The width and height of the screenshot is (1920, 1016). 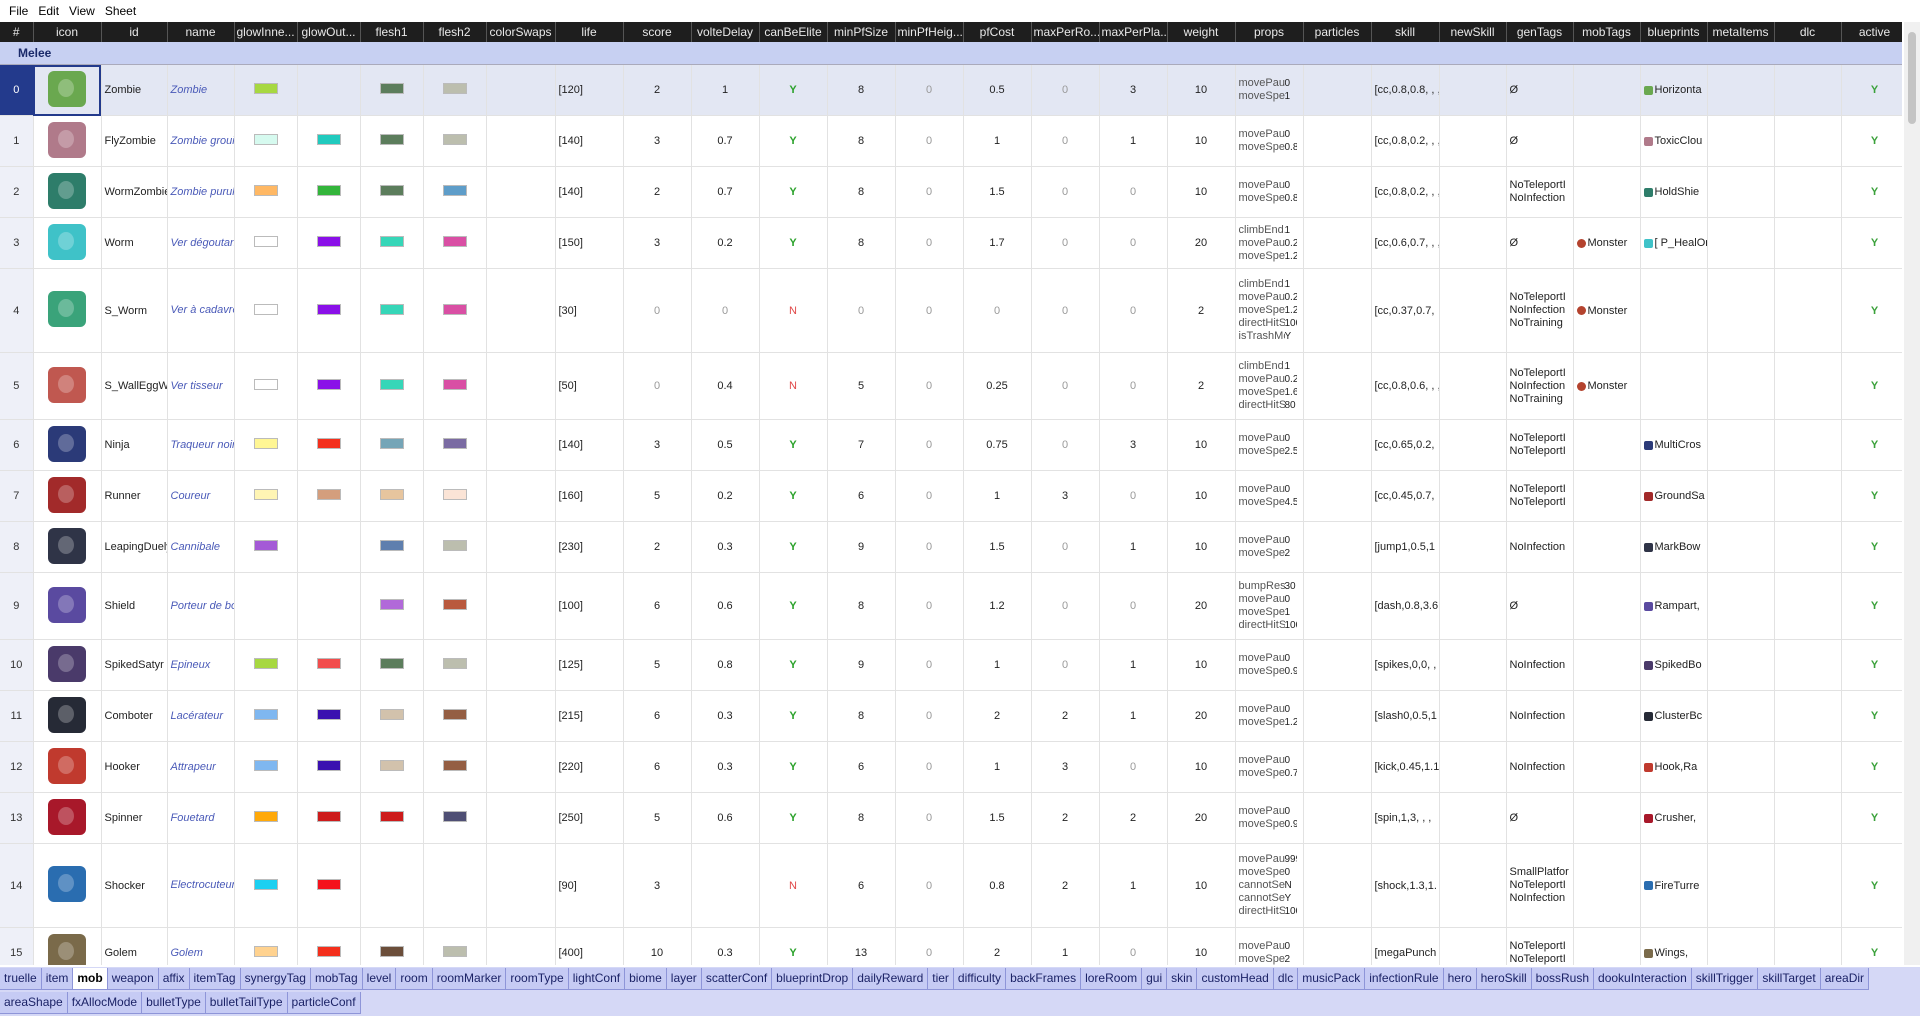 I want to click on cell-value: 9, so click(x=861, y=547).